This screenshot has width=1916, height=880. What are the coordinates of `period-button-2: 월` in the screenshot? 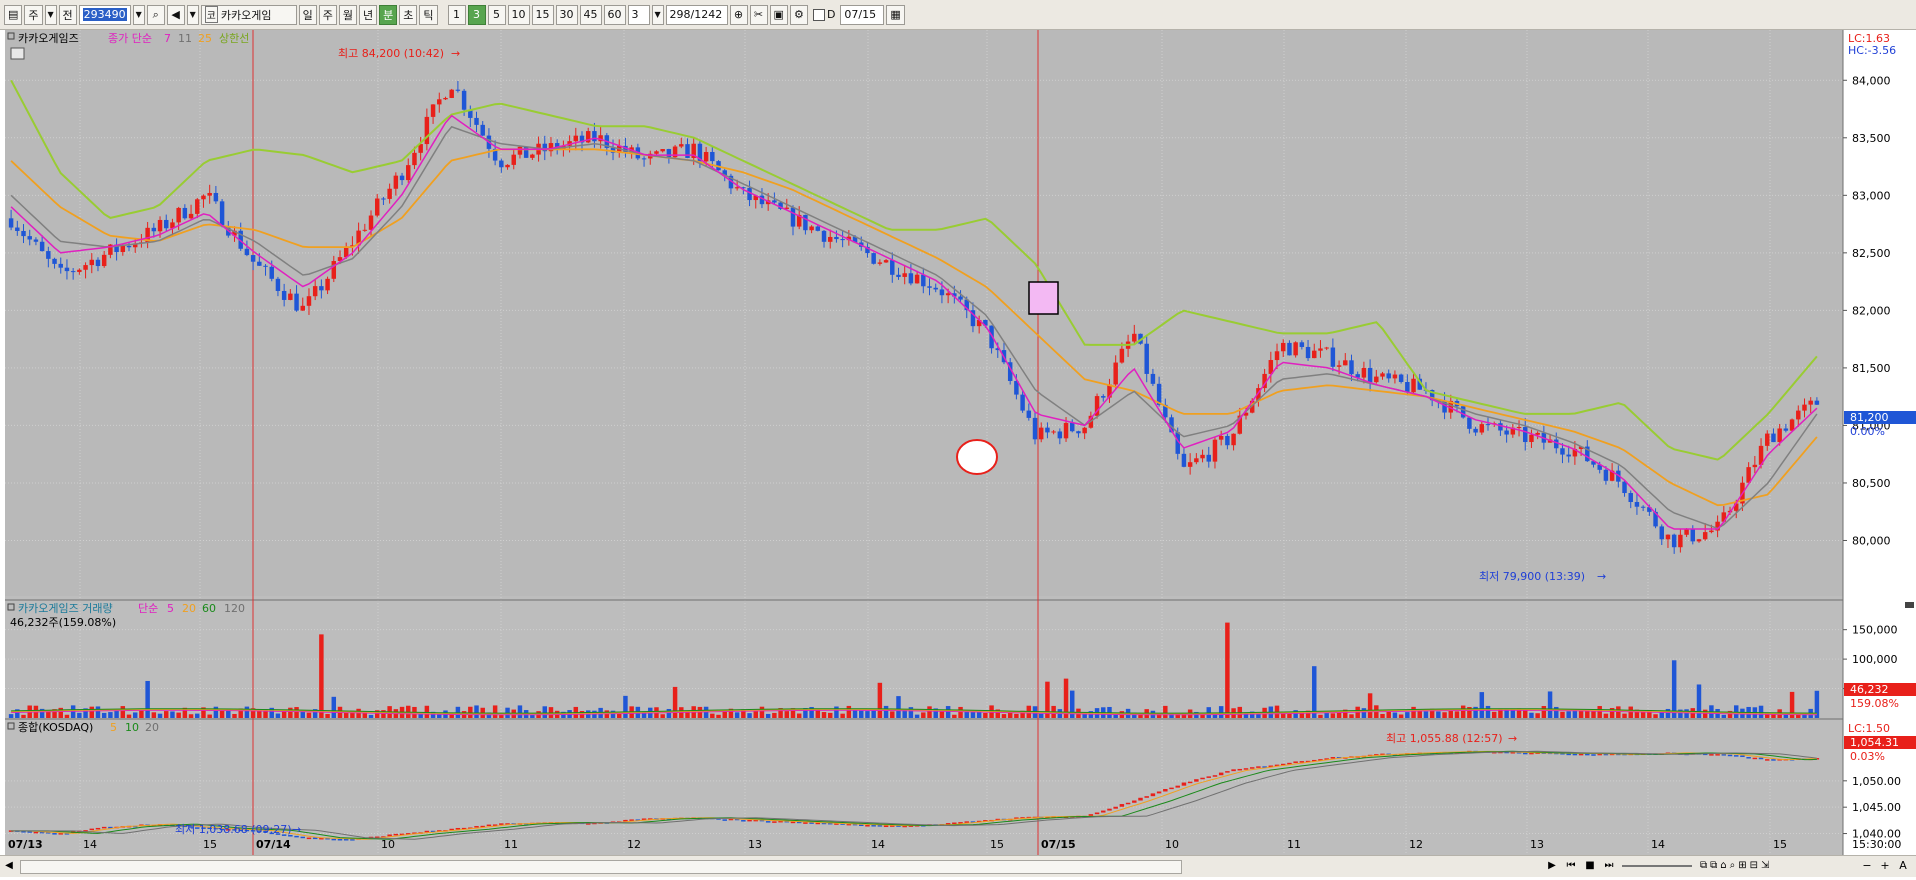 It's located at (348, 14).